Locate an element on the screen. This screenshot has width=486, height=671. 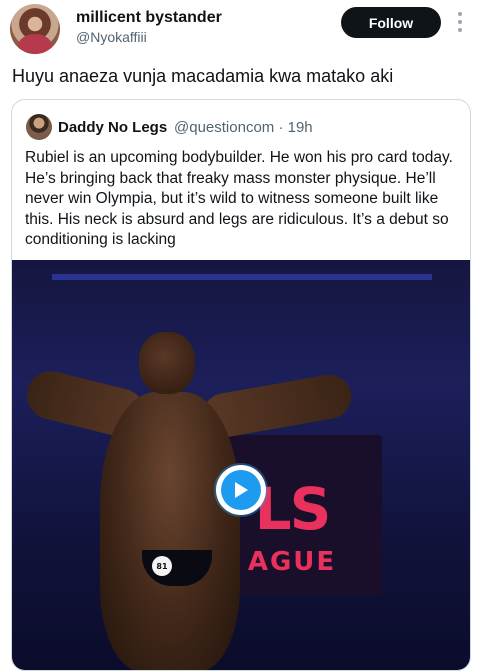
author-name: millicent bystander is located at coordinates (149, 18).